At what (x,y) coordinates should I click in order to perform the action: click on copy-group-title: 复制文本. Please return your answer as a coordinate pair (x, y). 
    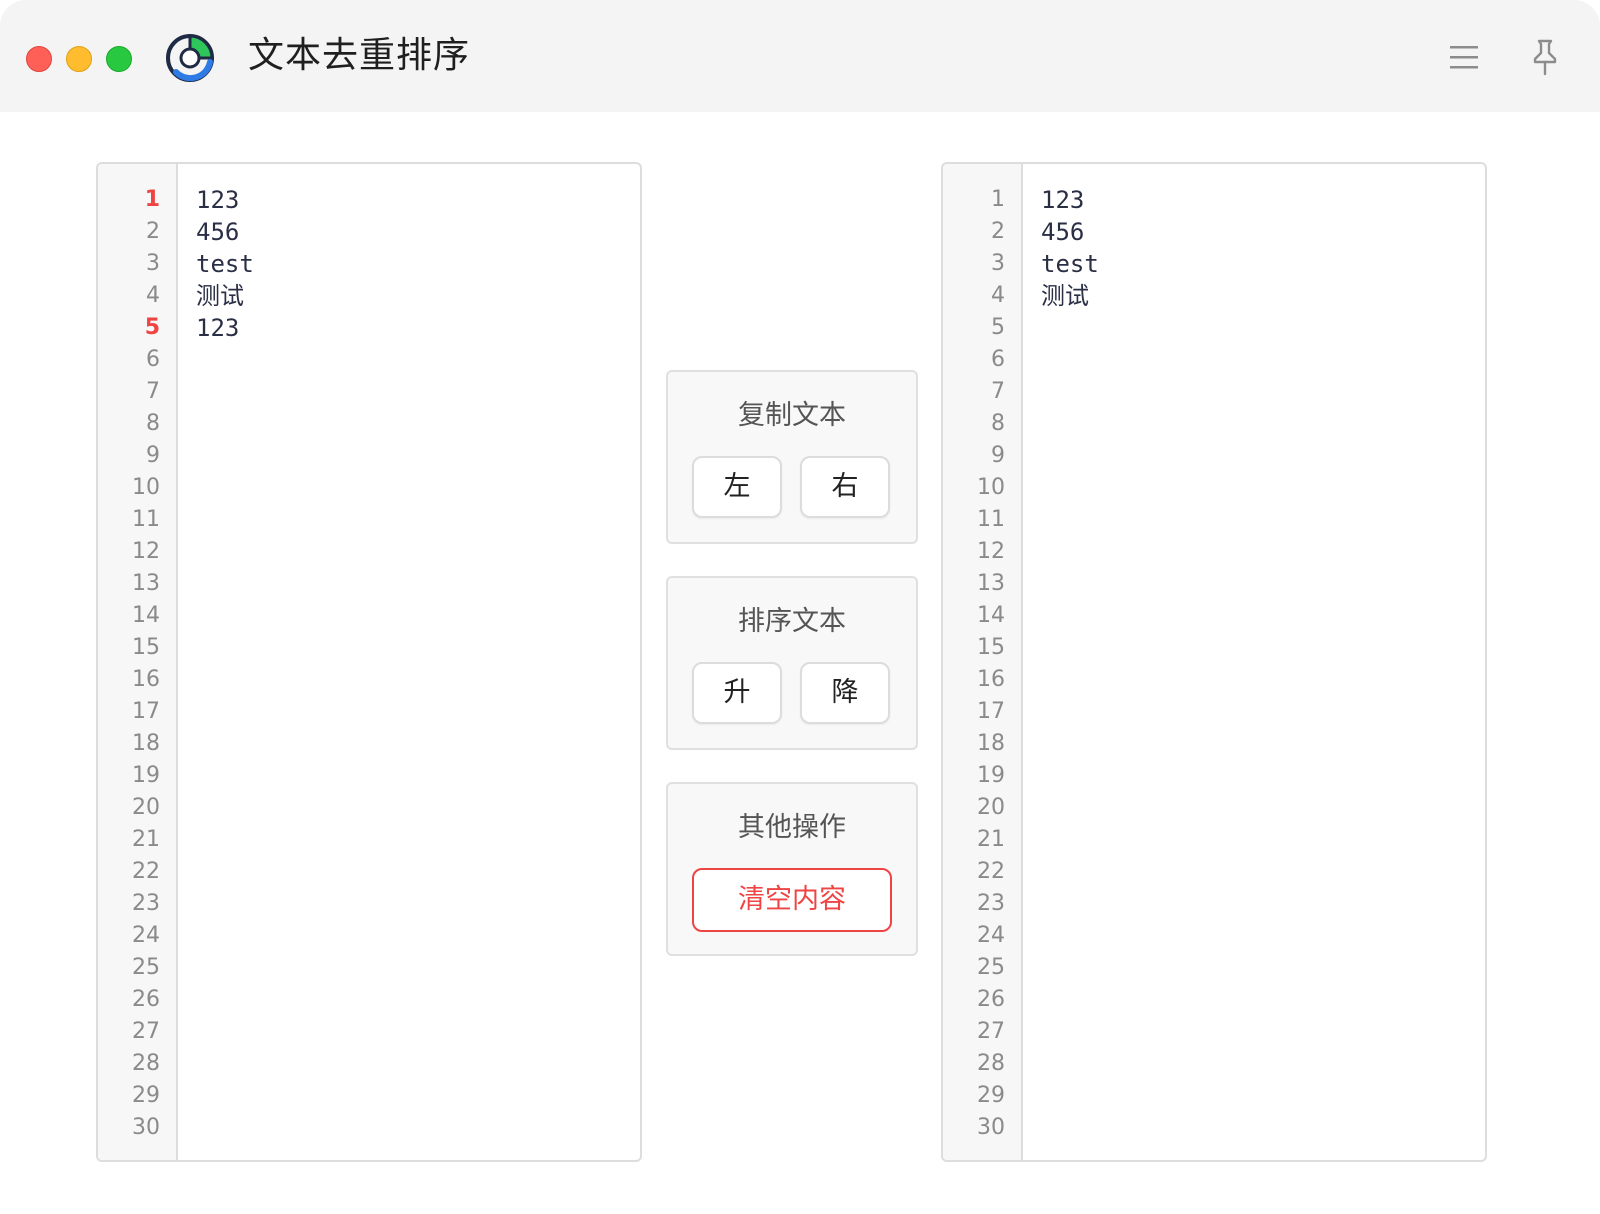
    Looking at the image, I should click on (792, 415).